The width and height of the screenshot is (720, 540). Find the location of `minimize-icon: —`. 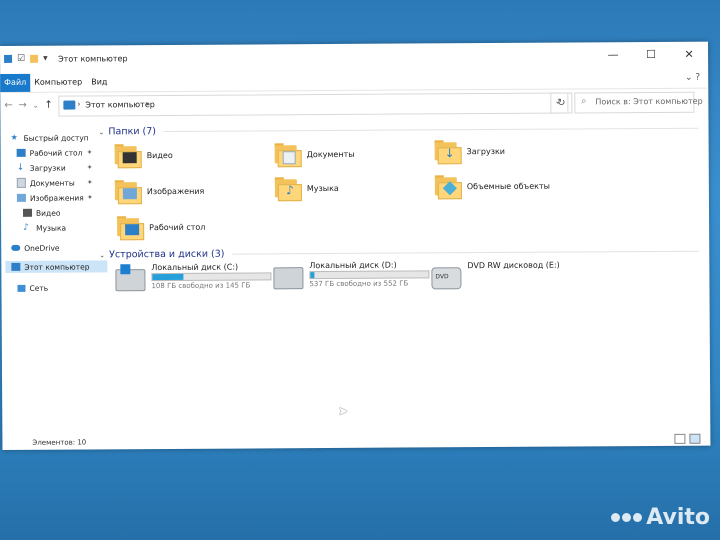

minimize-icon: — is located at coordinates (613, 54).